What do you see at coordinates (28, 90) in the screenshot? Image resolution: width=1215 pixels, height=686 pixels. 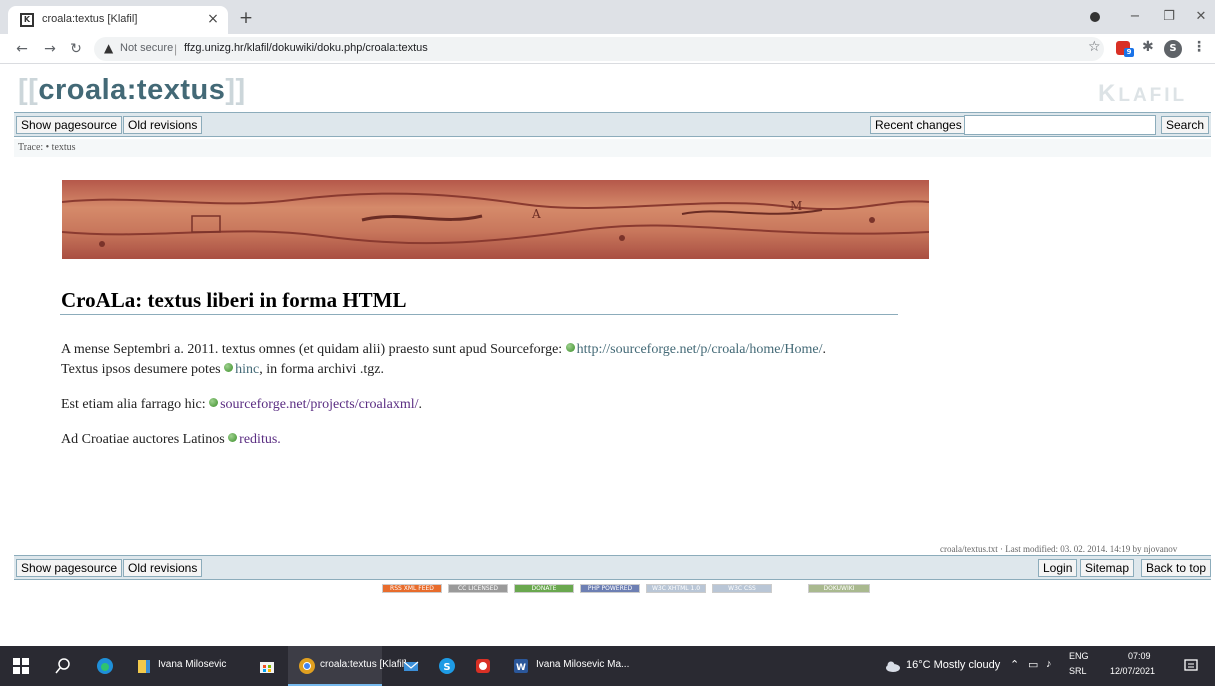 I see `title-bracket-open: [[` at bounding box center [28, 90].